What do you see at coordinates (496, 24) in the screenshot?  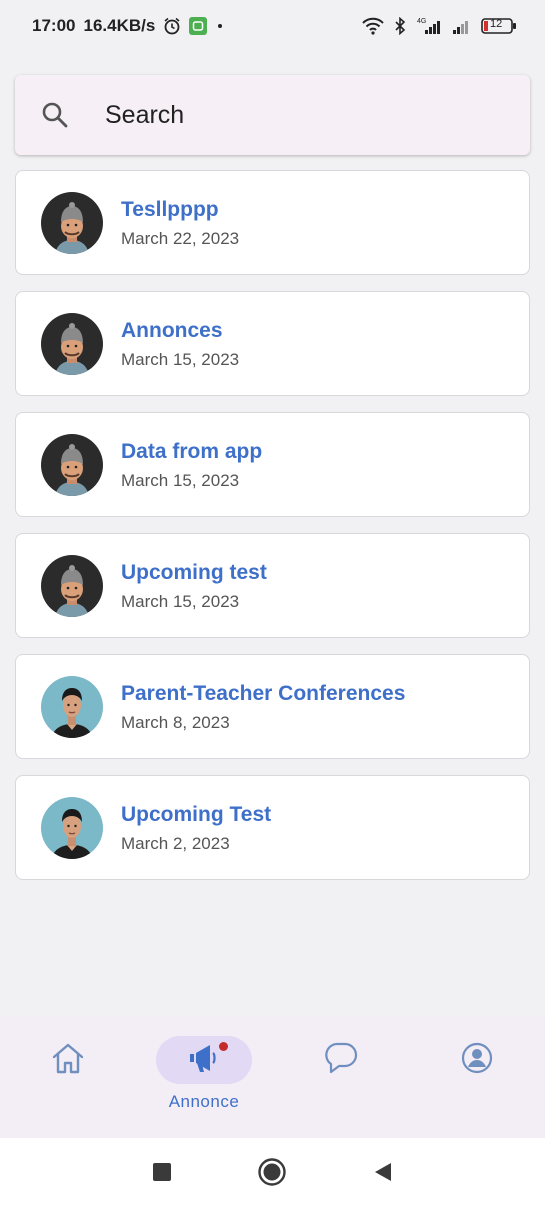 I see `battery-level: 12` at bounding box center [496, 24].